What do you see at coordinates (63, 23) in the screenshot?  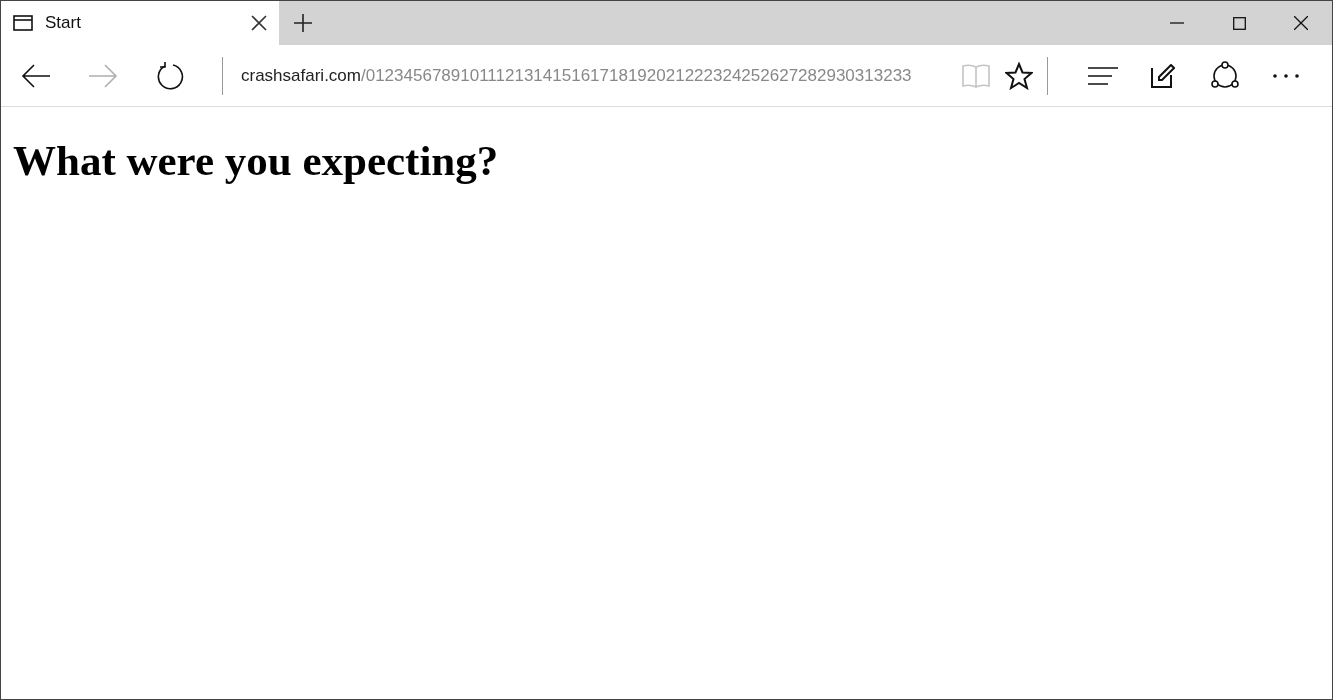 I see `tab-title: Start` at bounding box center [63, 23].